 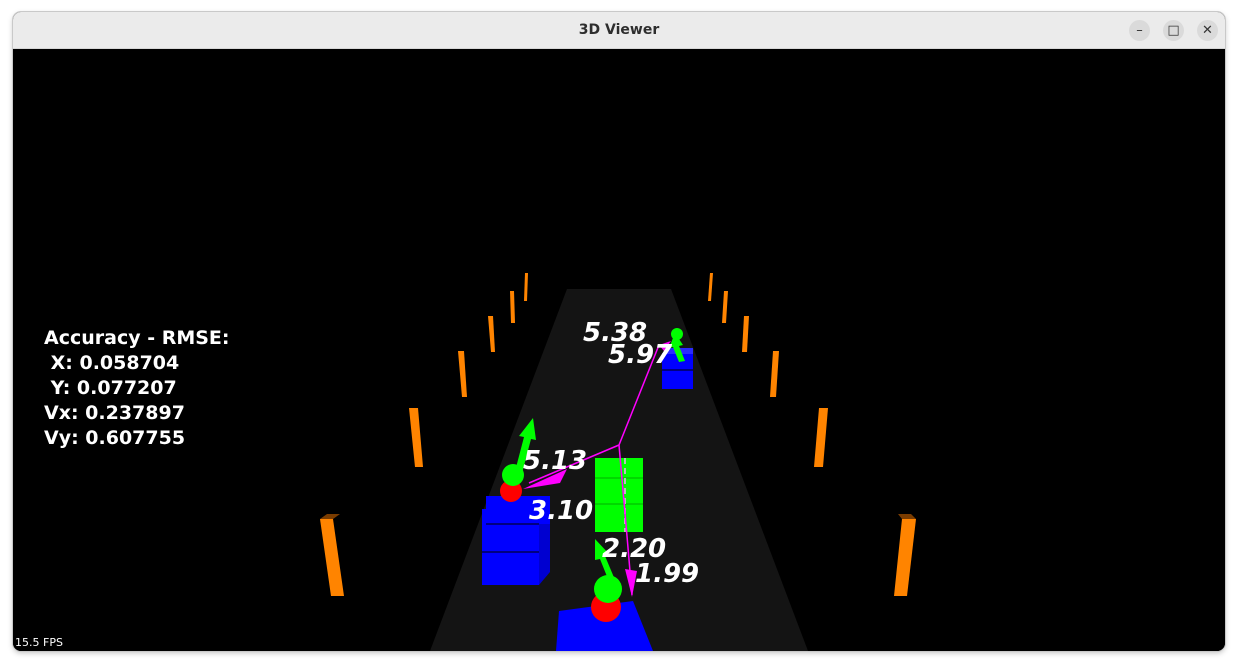 I want to click on rmse-x: X: 0.058704, so click(x=112, y=363).